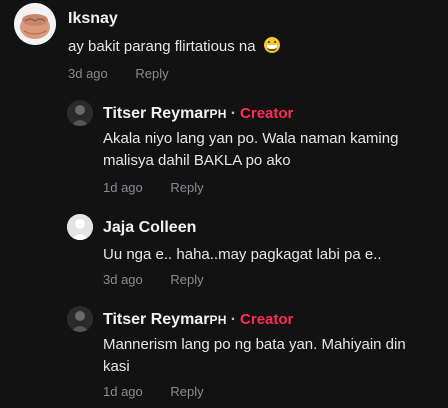 Image resolution: width=448 pixels, height=408 pixels. I want to click on fist-avatar-icon, so click(35, 24).